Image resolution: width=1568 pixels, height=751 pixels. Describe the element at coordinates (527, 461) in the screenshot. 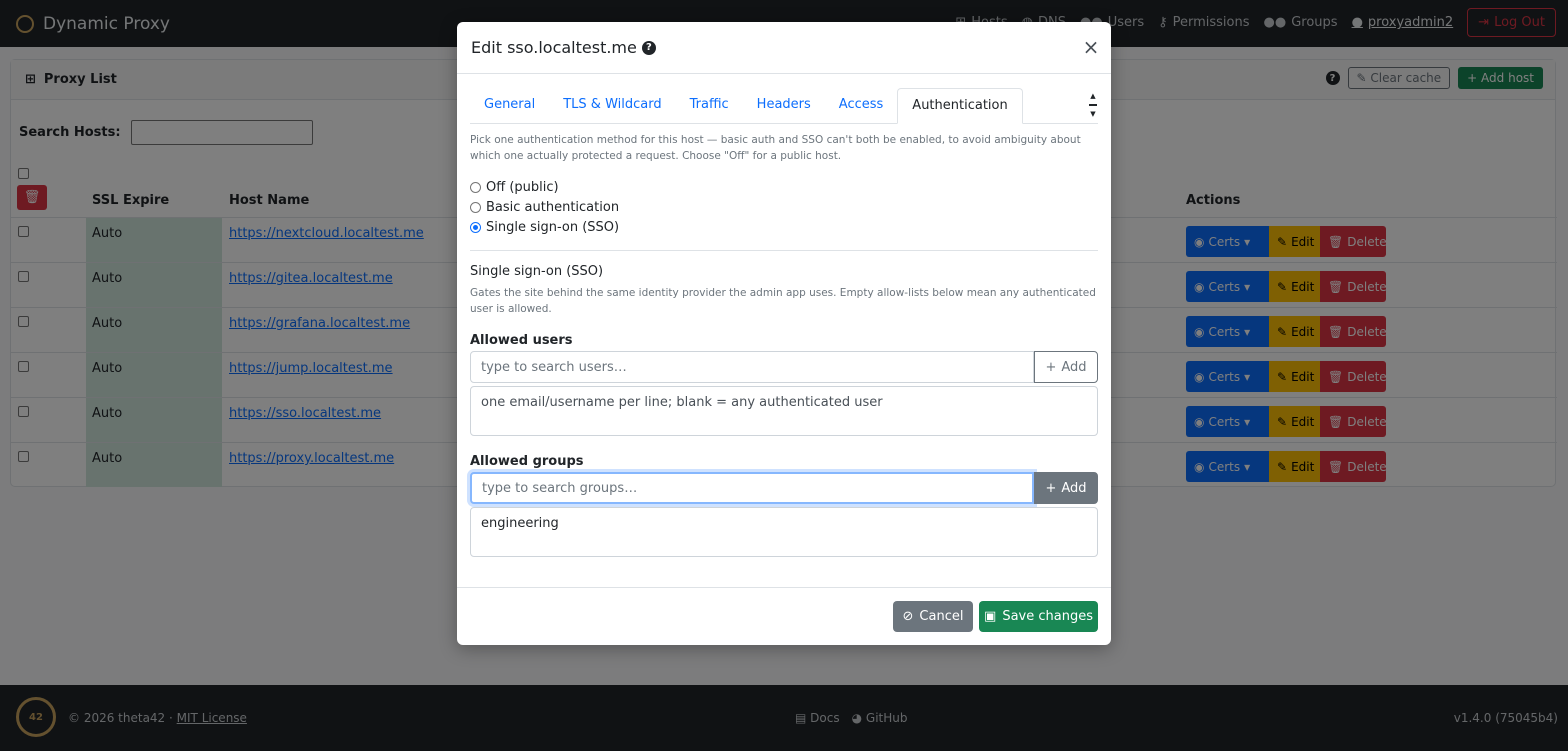

I see `allowed-groups-label: Allowed groups` at that location.